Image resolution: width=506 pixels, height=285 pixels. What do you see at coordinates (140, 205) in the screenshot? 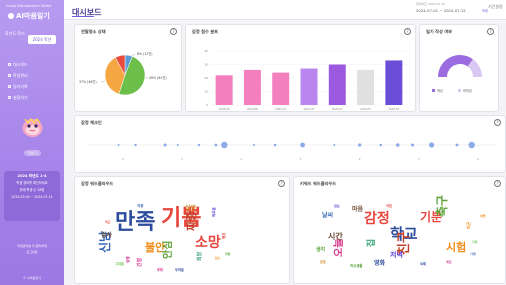
I see `word-cloud-word: 걱정` at bounding box center [140, 205].